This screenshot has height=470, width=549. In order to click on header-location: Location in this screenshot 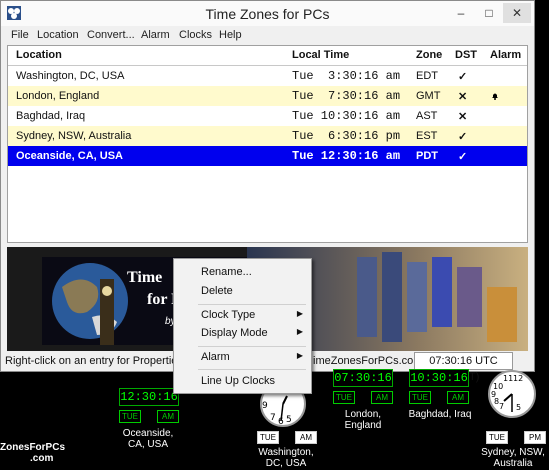, I will do `click(39, 55)`.